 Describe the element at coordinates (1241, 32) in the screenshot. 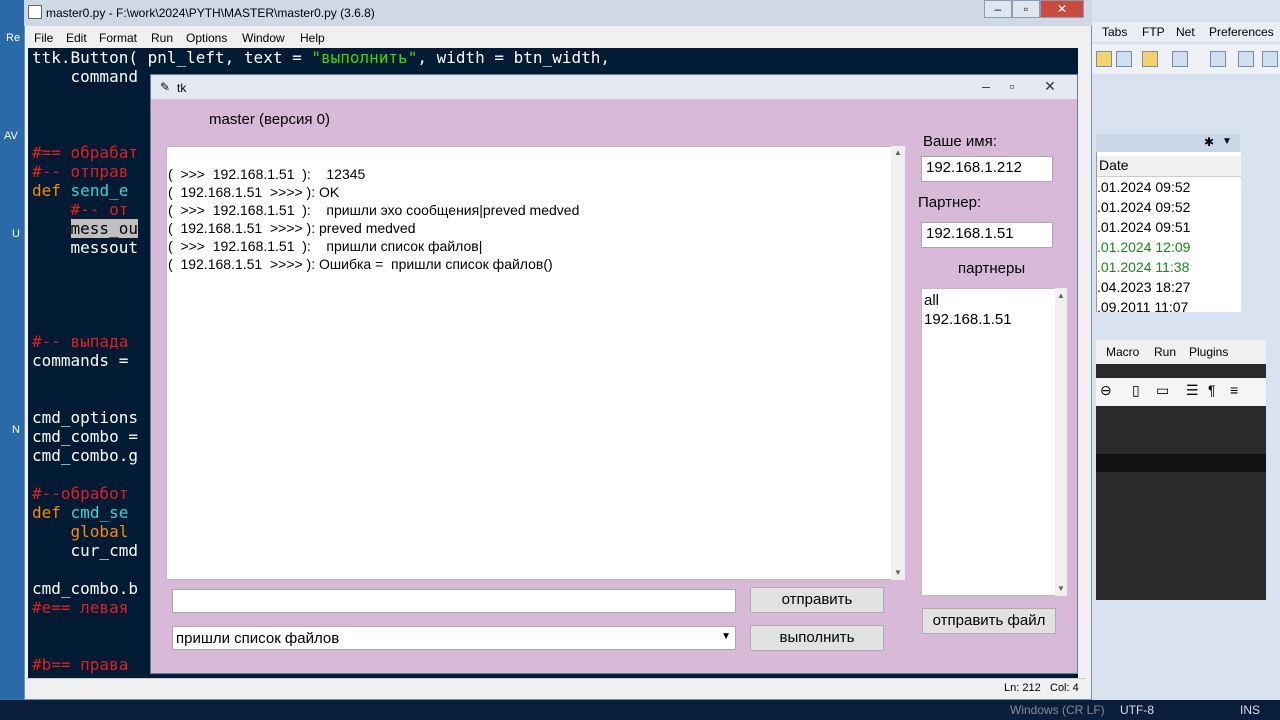

I see `bg-menu-item: Preferences` at that location.